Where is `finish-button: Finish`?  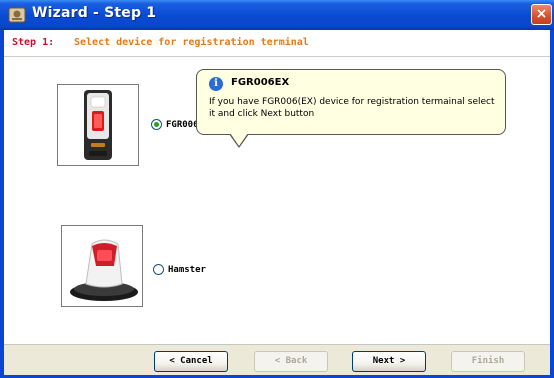
finish-button: Finish is located at coordinates (488, 361).